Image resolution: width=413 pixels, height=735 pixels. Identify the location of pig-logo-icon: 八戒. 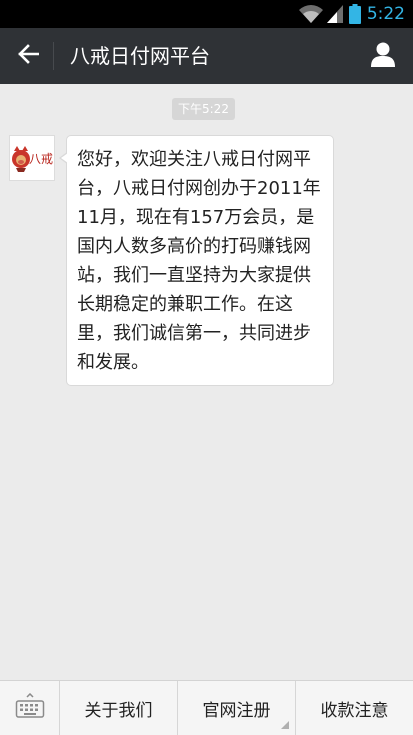
(32, 158).